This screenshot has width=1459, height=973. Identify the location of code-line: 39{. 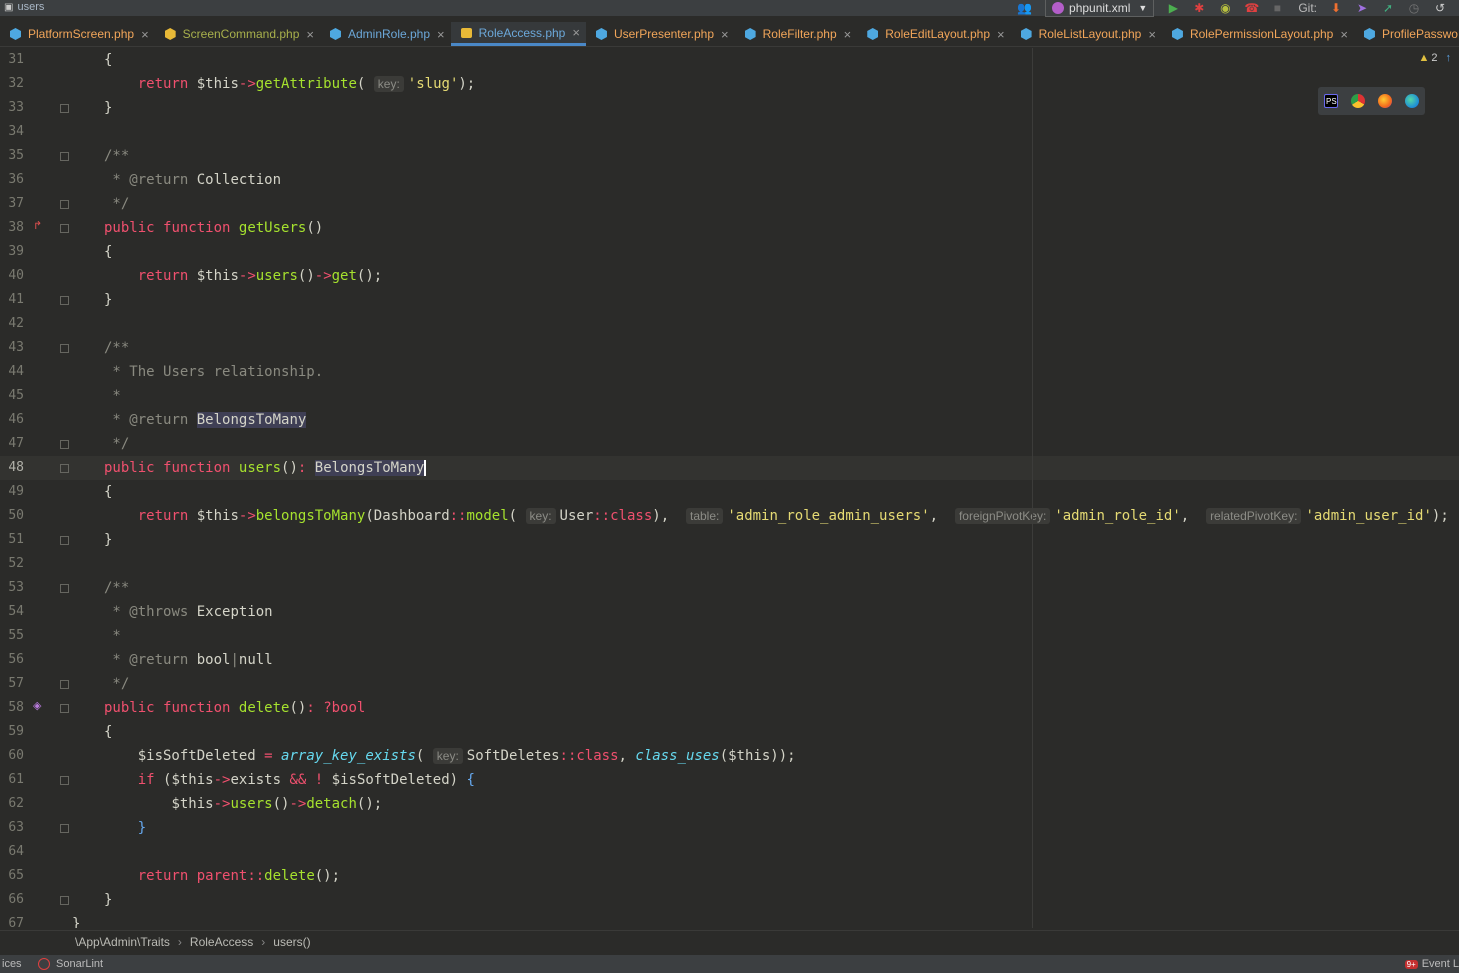
(60, 252).